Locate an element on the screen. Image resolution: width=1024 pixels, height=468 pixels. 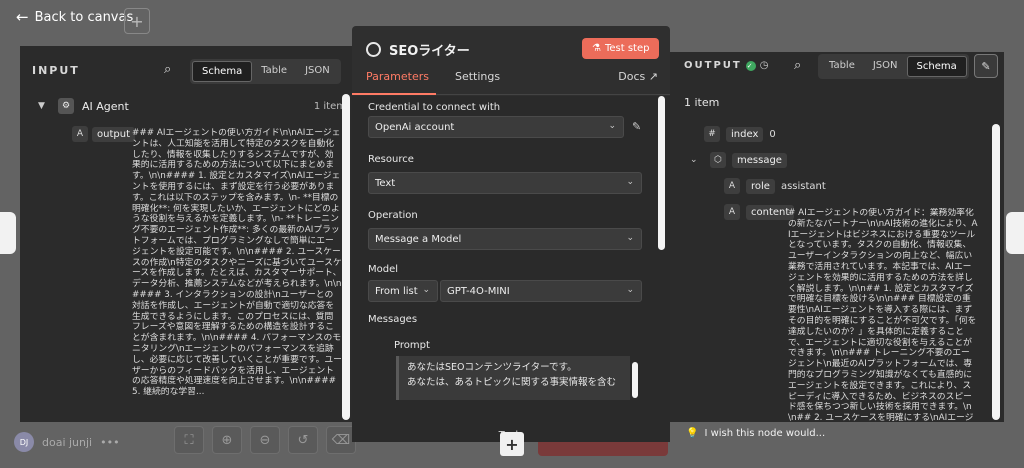
resource-select: Text ⌄ is located at coordinates (505, 183).